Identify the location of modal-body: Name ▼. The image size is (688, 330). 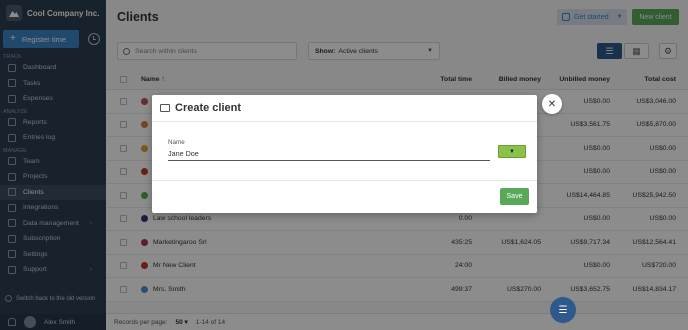
(344, 151).